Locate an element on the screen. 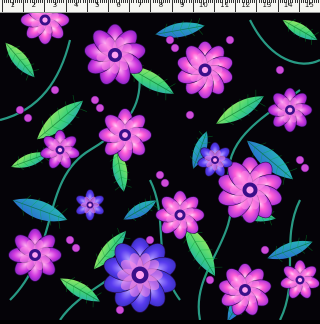 The image size is (320, 324). ruler-number: 10 is located at coordinates (203, 5).